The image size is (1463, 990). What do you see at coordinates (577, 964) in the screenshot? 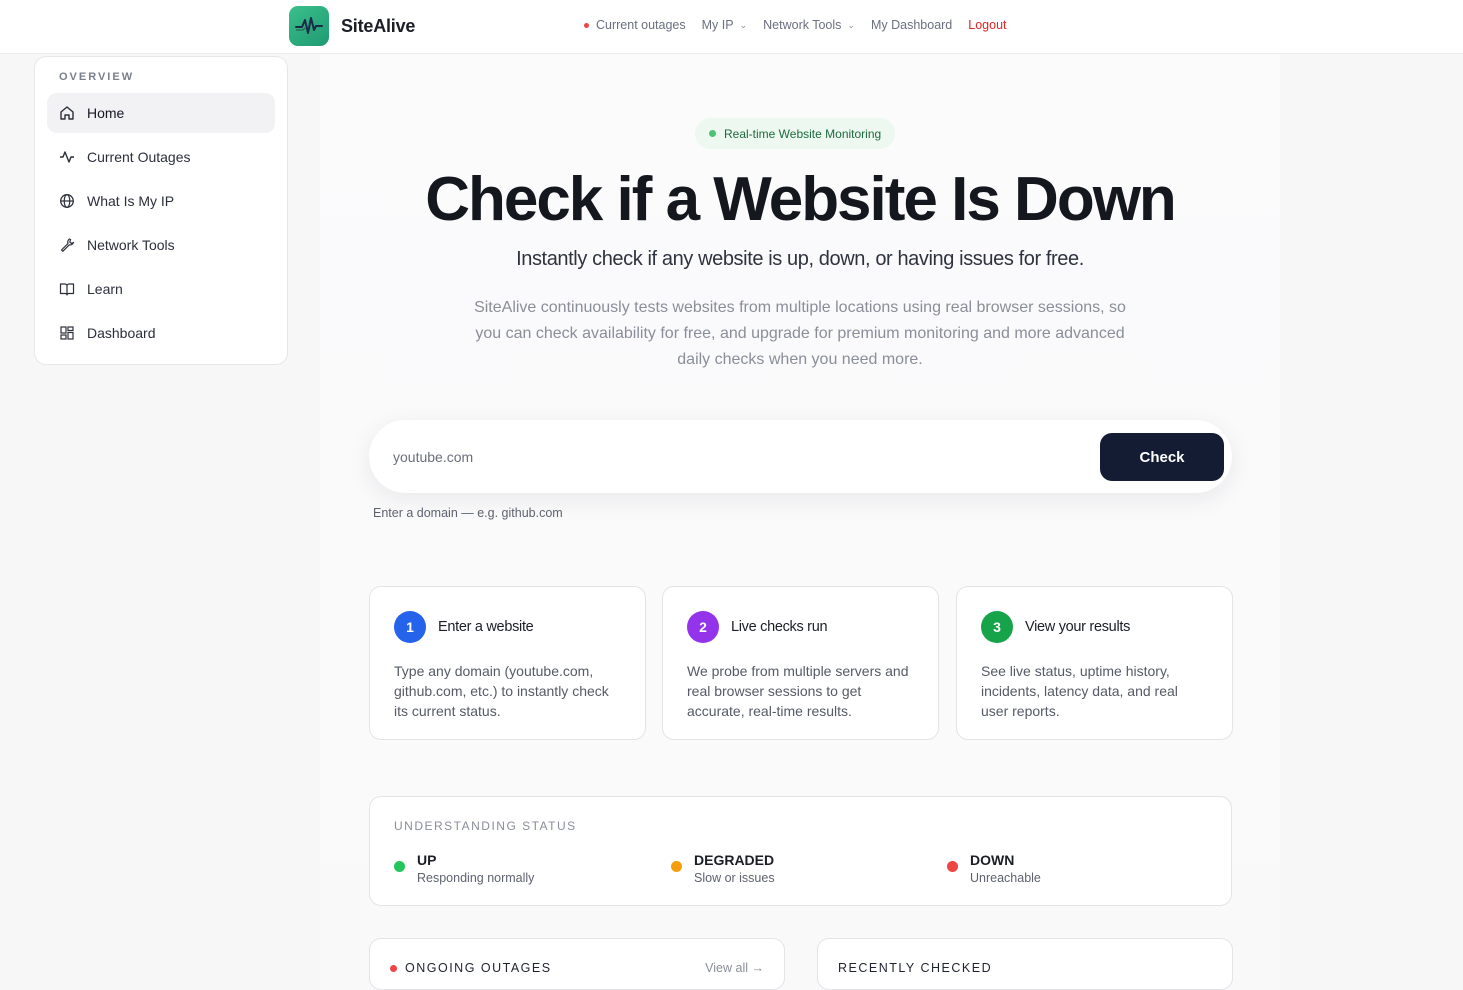
I see `ongoing-outages-card: ONGOING OUTAGES View all →` at bounding box center [577, 964].